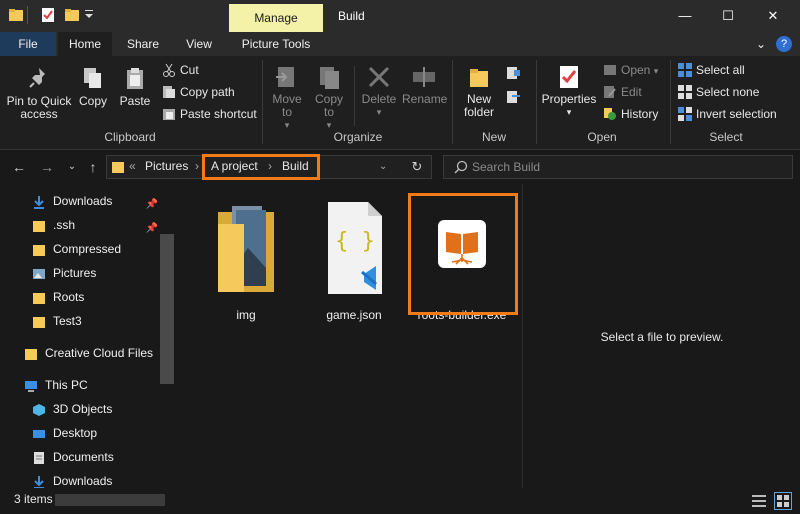 The image size is (800, 514). I want to click on properties-quick-icon, so click(48, 16).